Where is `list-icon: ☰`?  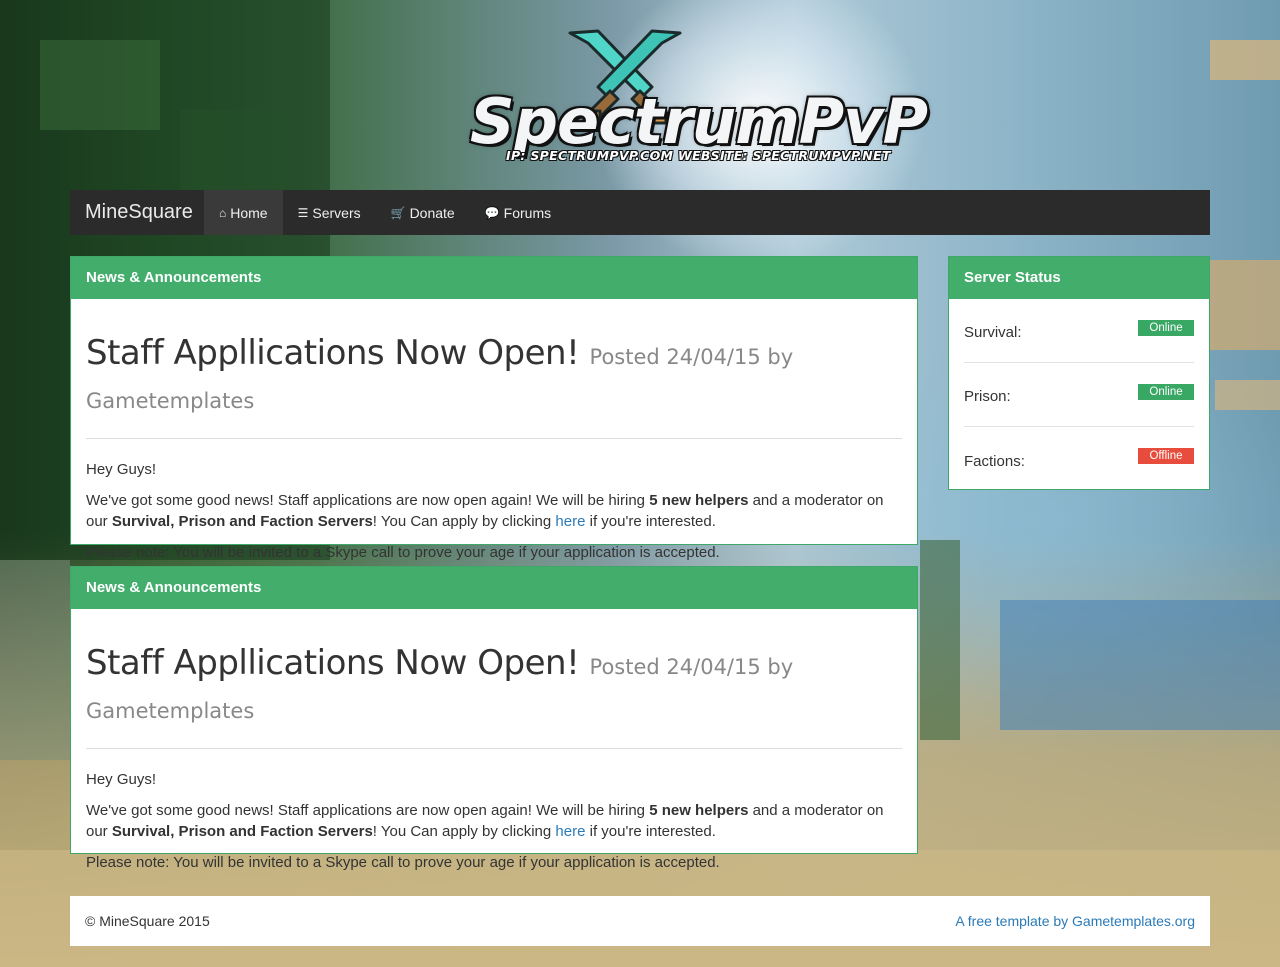 list-icon: ☰ is located at coordinates (303, 212).